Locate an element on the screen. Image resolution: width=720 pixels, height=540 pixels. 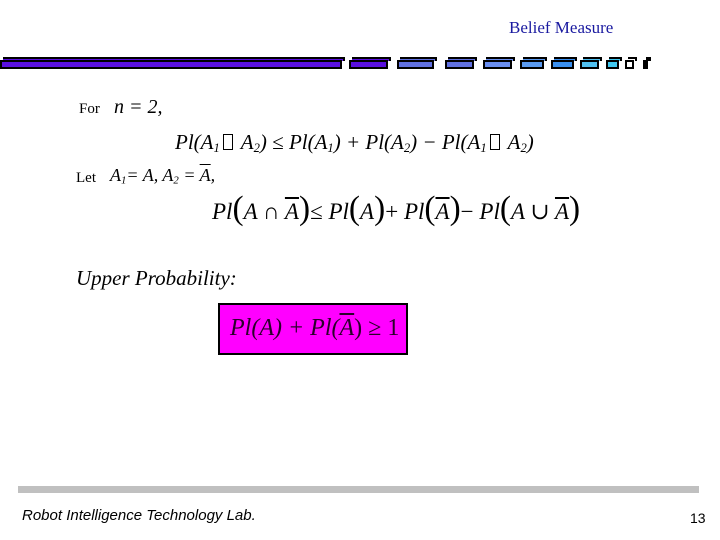
eq2-a: A is located at coordinates (250, 211).